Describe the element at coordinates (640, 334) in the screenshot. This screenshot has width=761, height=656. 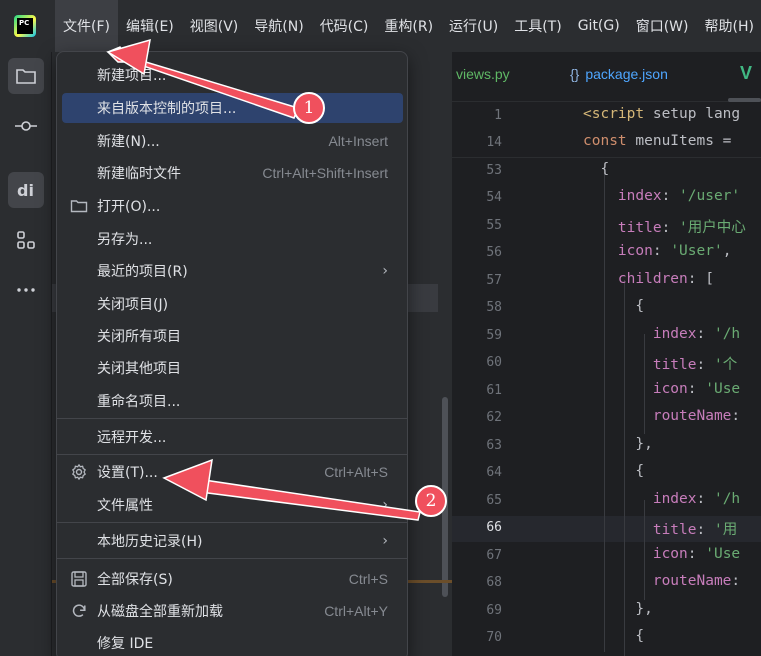
I see `code-token: index` at that location.